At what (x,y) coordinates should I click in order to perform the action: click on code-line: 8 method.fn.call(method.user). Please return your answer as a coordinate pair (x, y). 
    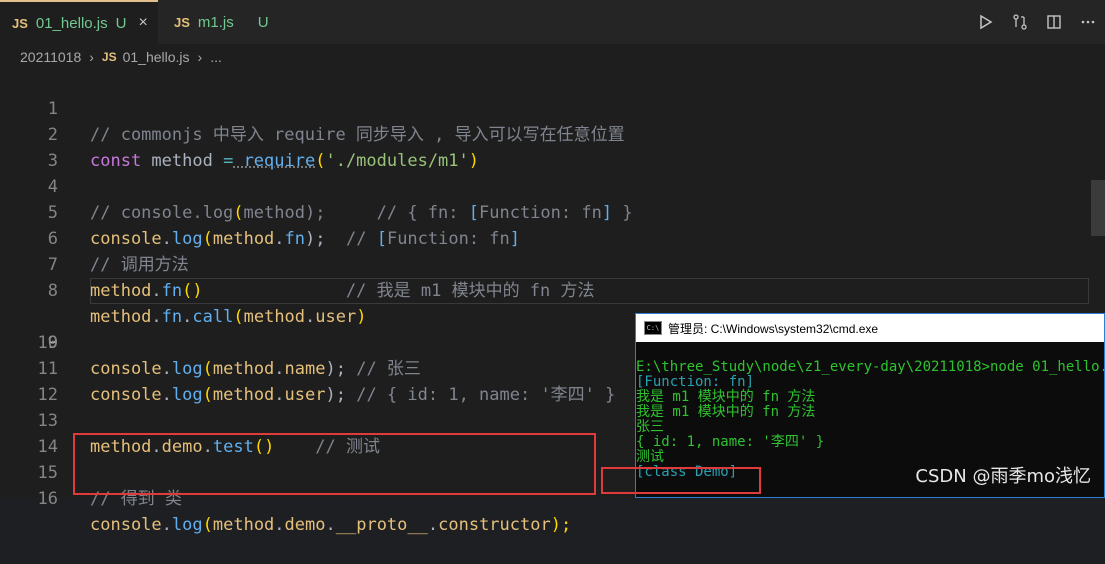
    Looking at the image, I should click on (552, 289).